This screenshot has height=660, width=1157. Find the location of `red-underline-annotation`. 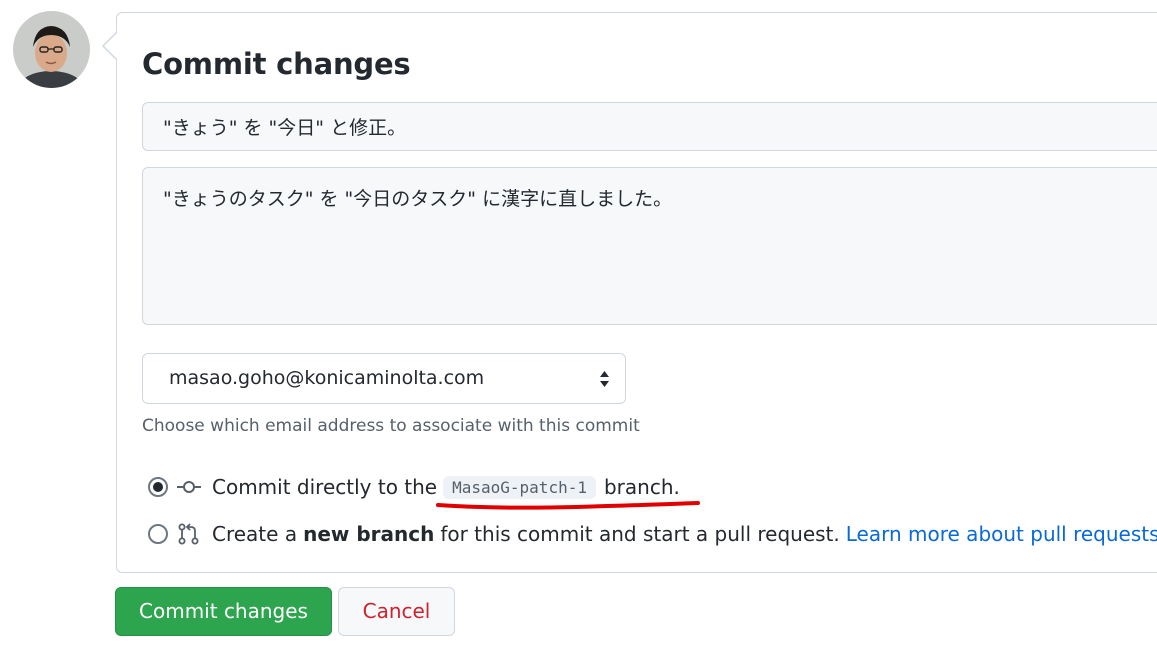

red-underline-annotation is located at coordinates (568, 505).